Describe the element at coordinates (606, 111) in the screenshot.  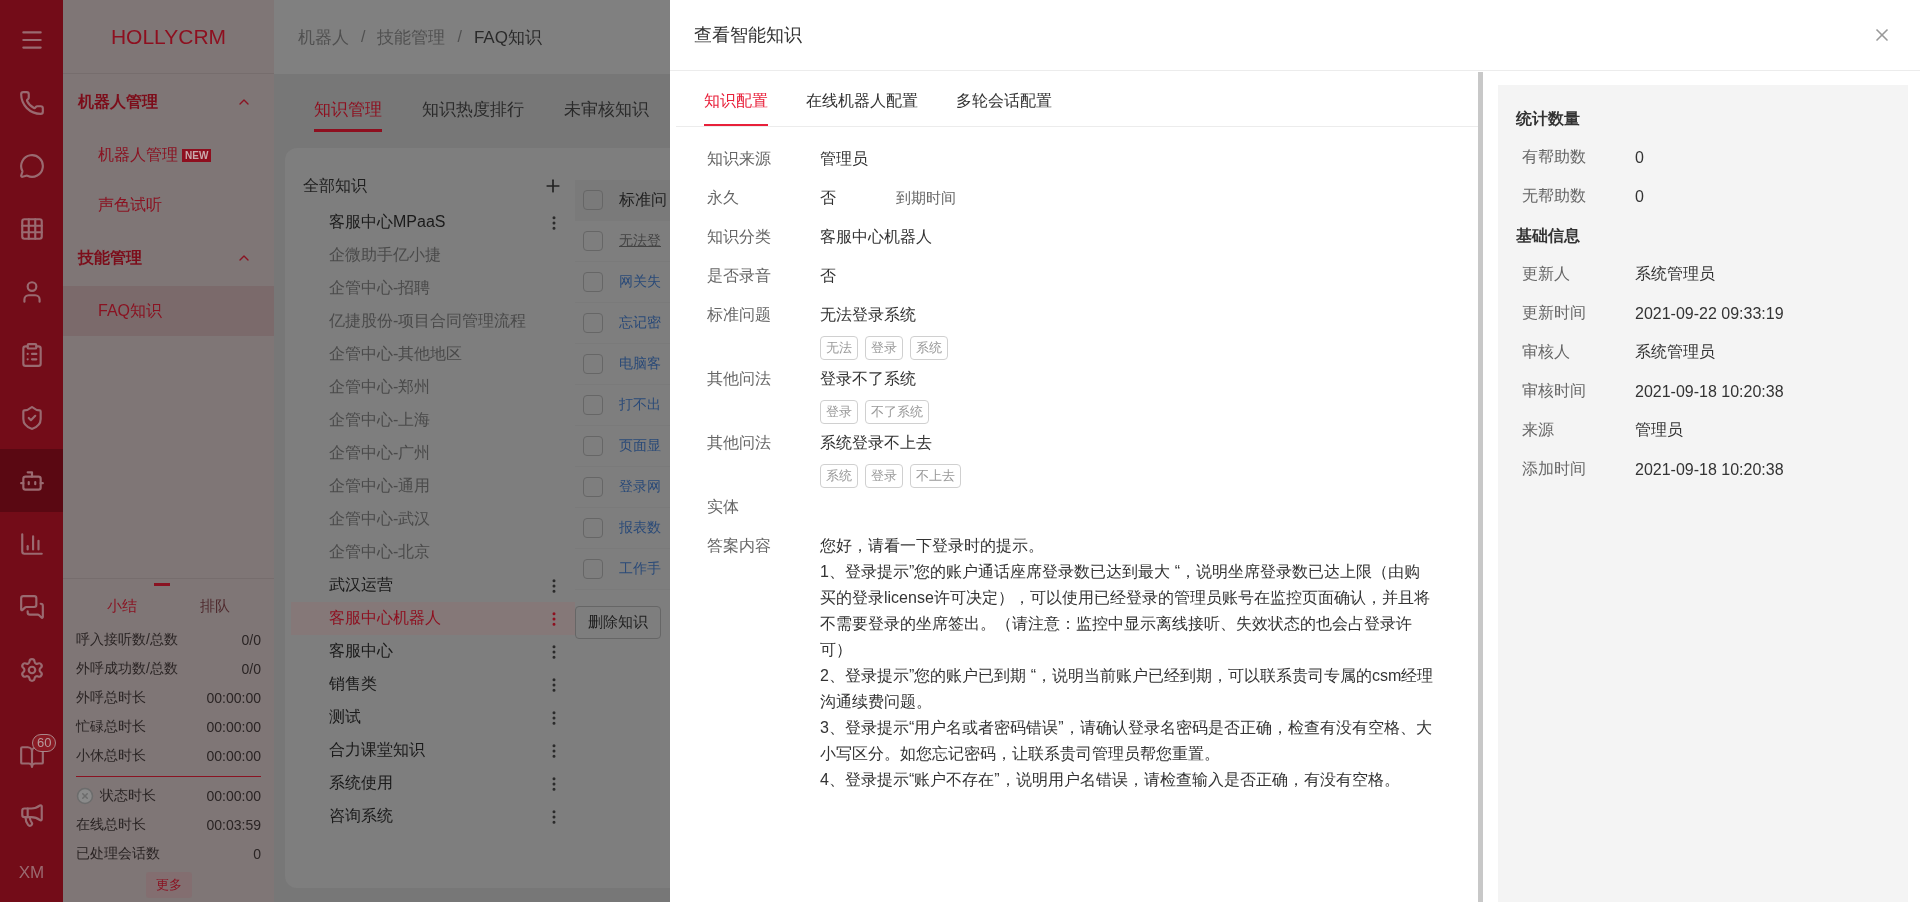
I see `page-tab: 未审核知识` at that location.